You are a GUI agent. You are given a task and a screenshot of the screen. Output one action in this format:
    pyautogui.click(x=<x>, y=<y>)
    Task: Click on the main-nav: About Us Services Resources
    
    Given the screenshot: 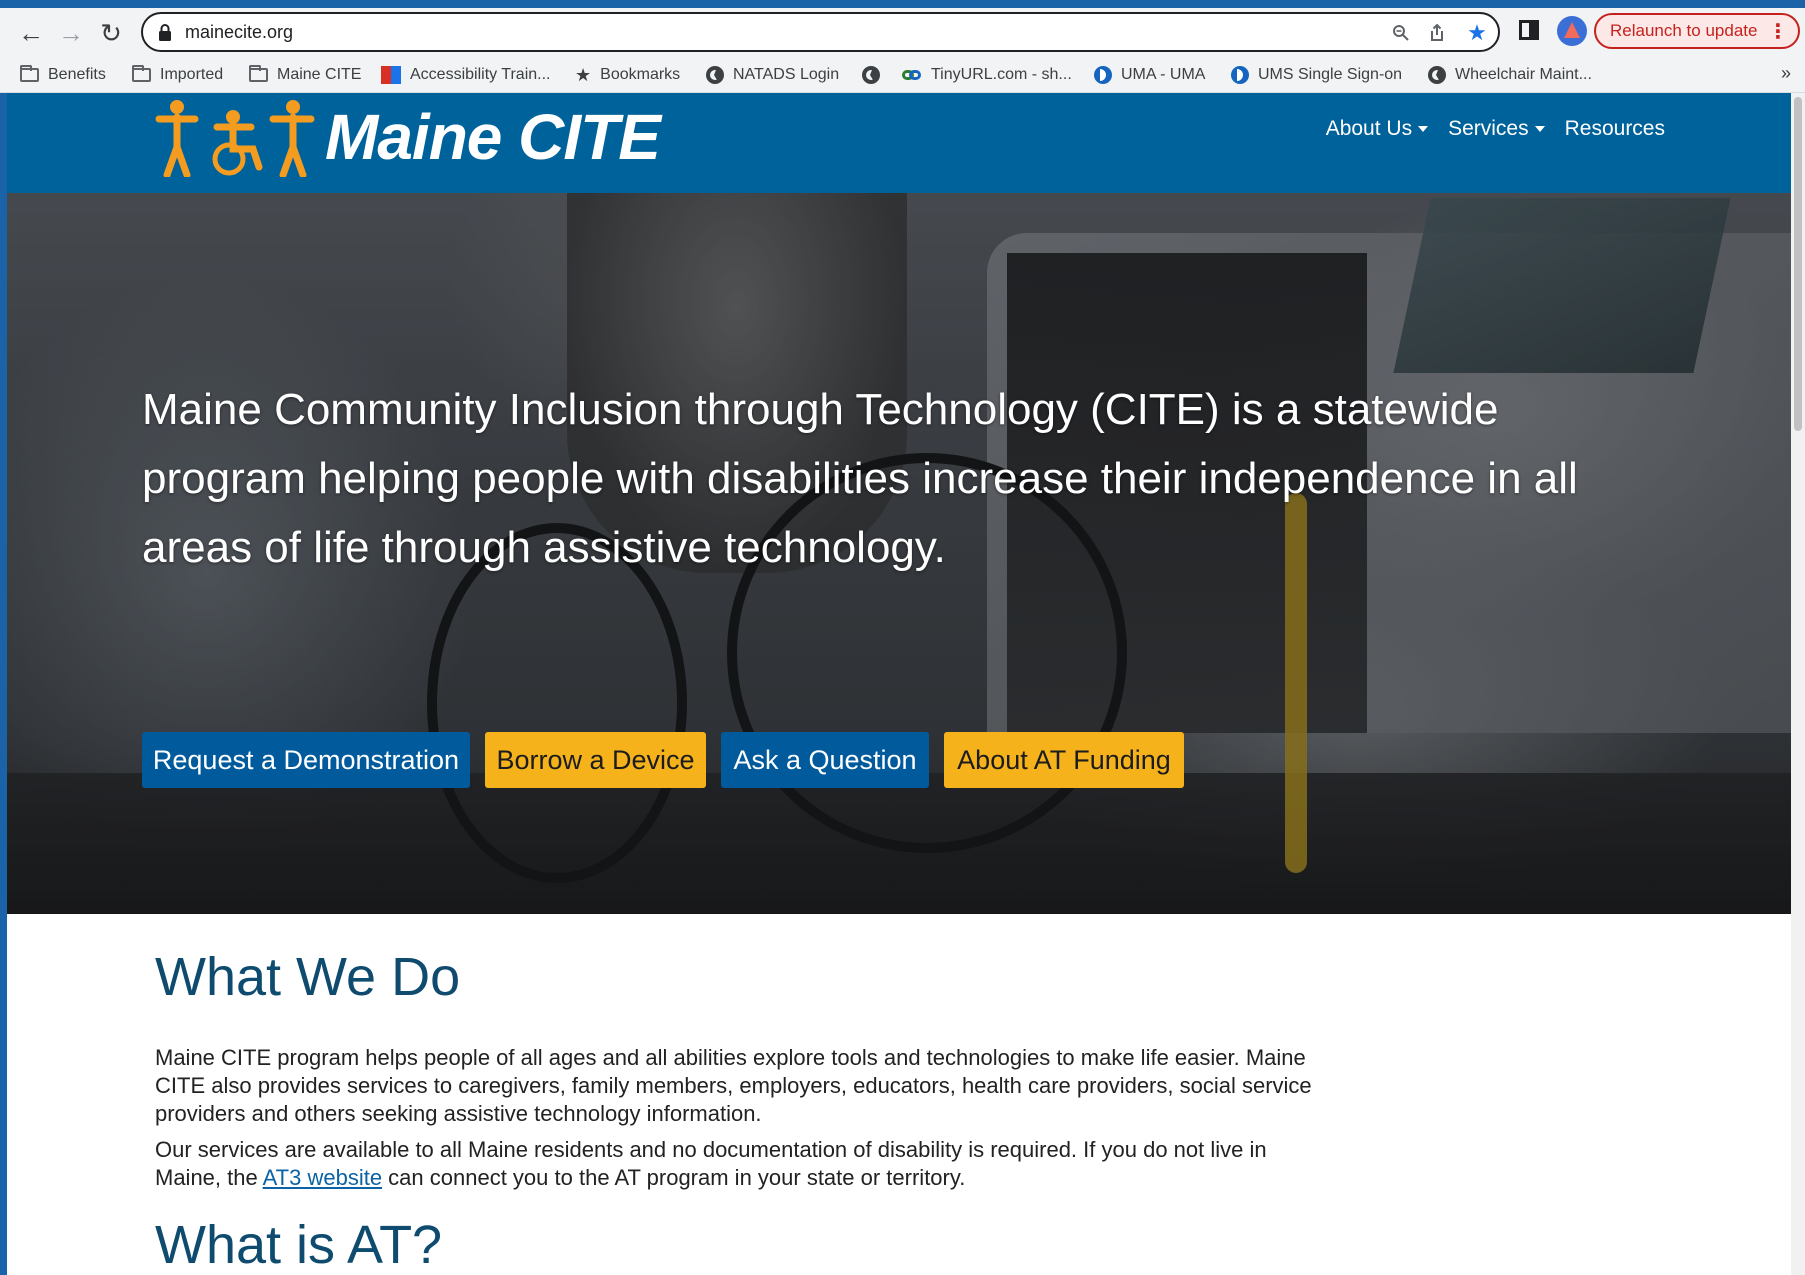 What is the action you would take?
    pyautogui.click(x=1495, y=129)
    